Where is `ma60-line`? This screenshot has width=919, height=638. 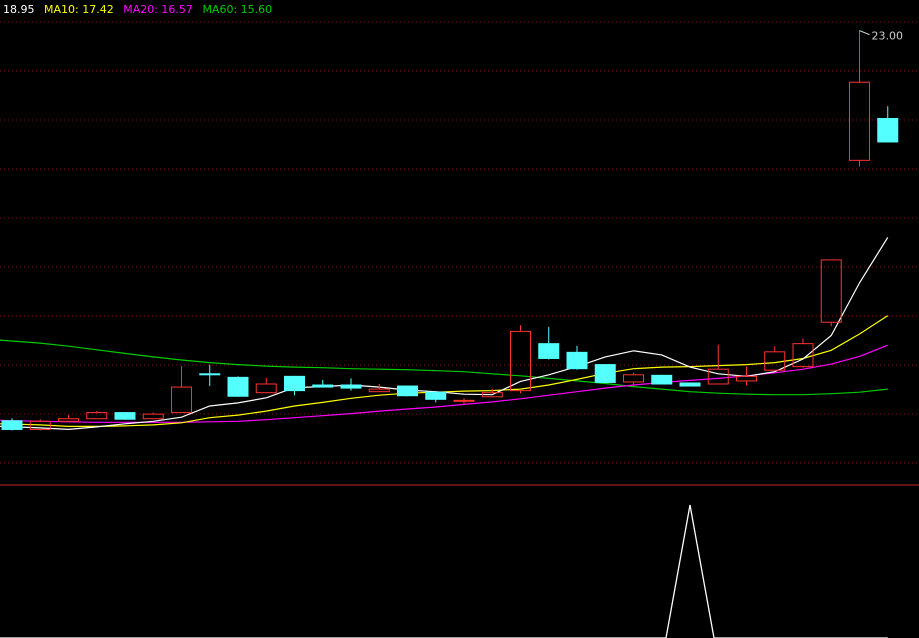
ma60-line is located at coordinates (444, 367).